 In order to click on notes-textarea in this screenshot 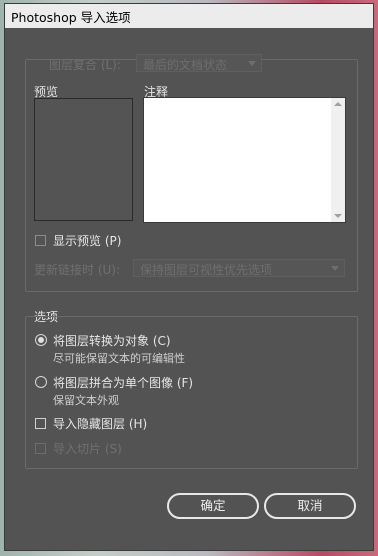, I will do `click(244, 160)`.